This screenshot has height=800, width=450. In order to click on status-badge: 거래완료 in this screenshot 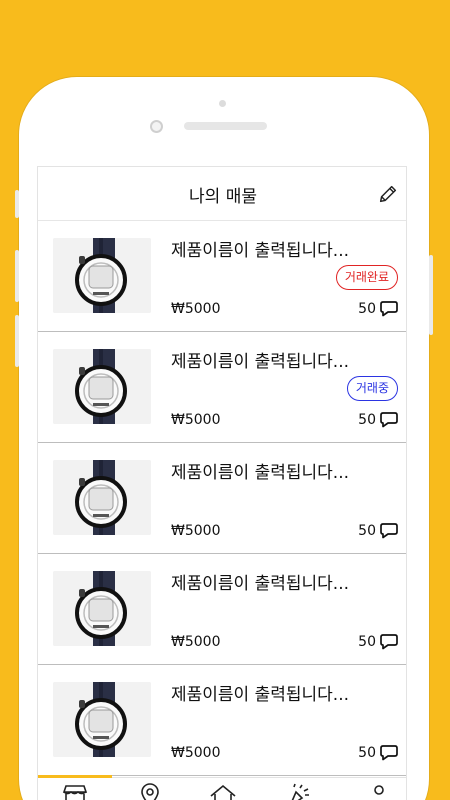, I will do `click(366, 277)`.